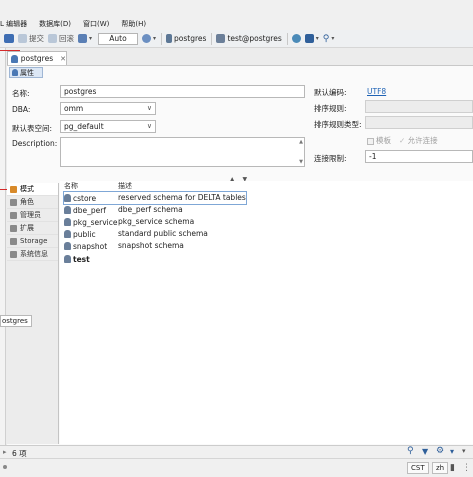 The height and width of the screenshot is (477, 473). What do you see at coordinates (33, 313) in the screenshot?
I see `vertical-tab-list: 模式 角色 管理员 扩展 Storage 系统信息` at bounding box center [33, 313].